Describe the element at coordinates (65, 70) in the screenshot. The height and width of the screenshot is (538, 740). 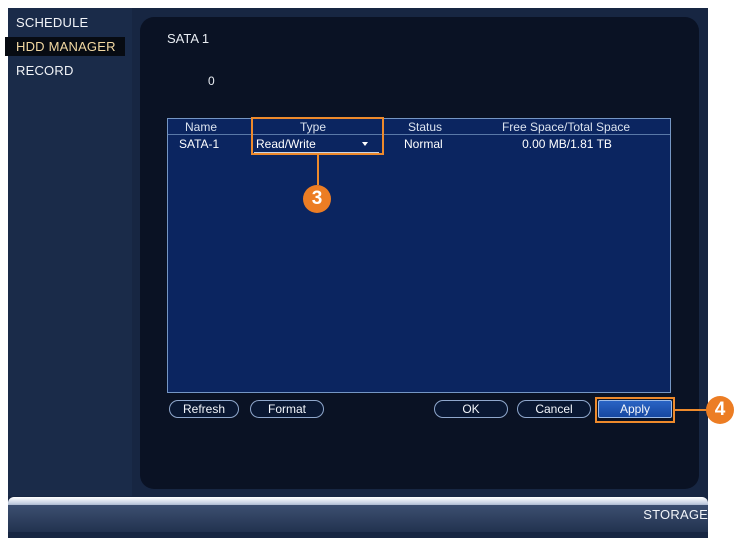
I see `sidebar-item-record: RECORD` at that location.